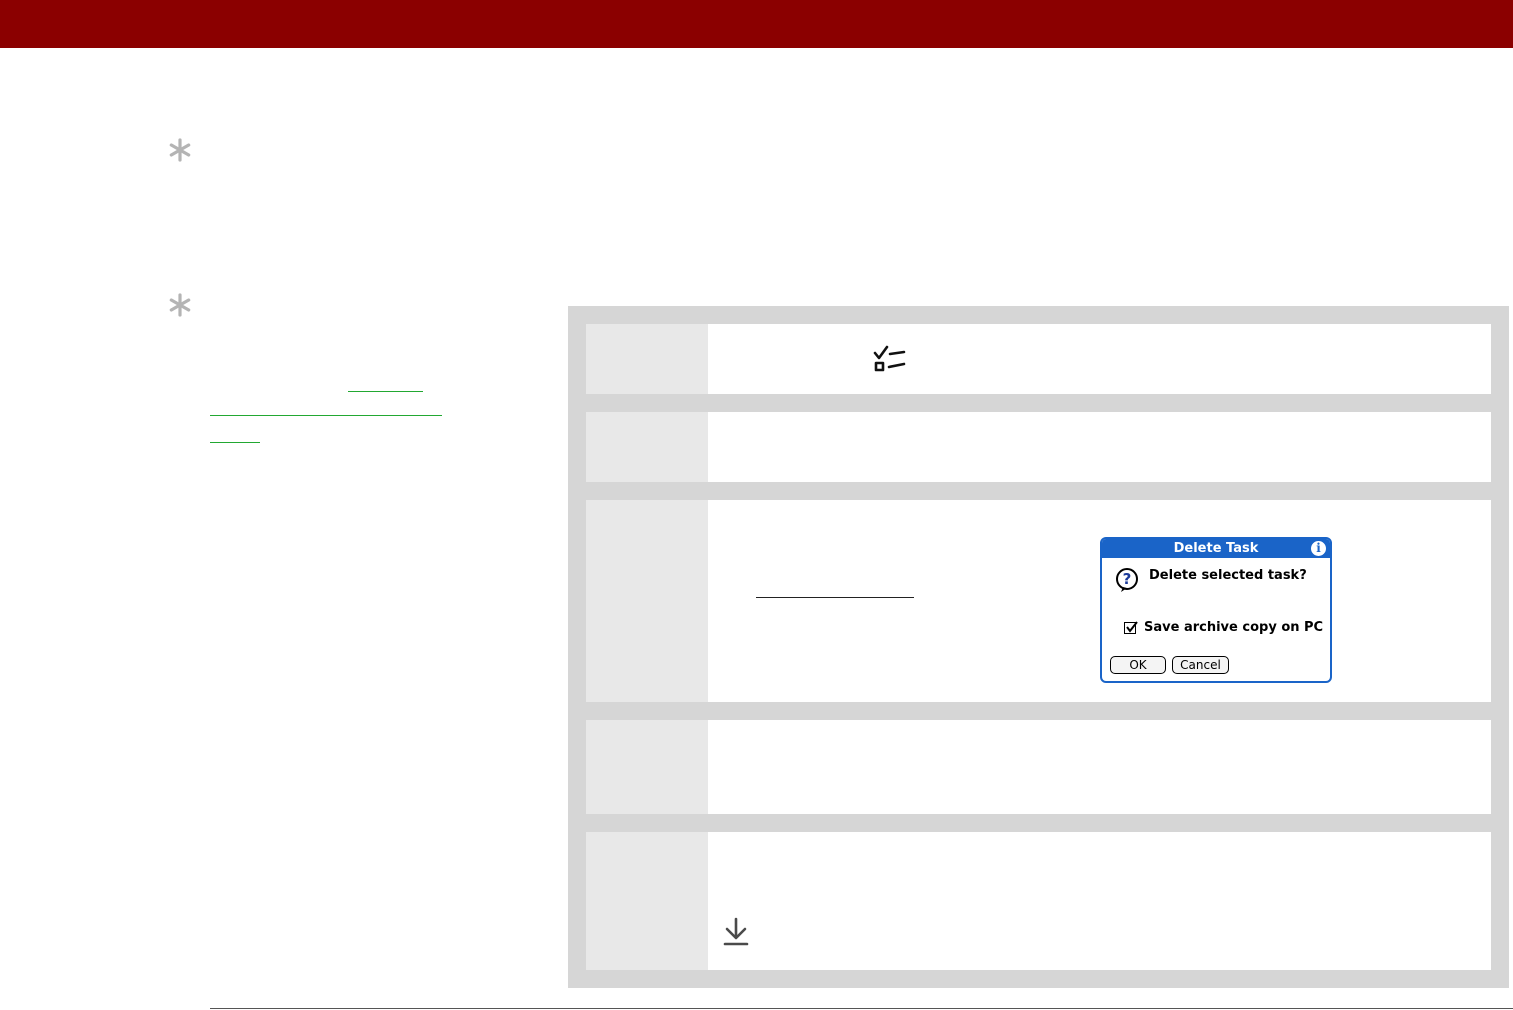 This screenshot has height=1010, width=1513. Describe the element at coordinates (1318, 548) in the screenshot. I see `info-icon: i` at that location.